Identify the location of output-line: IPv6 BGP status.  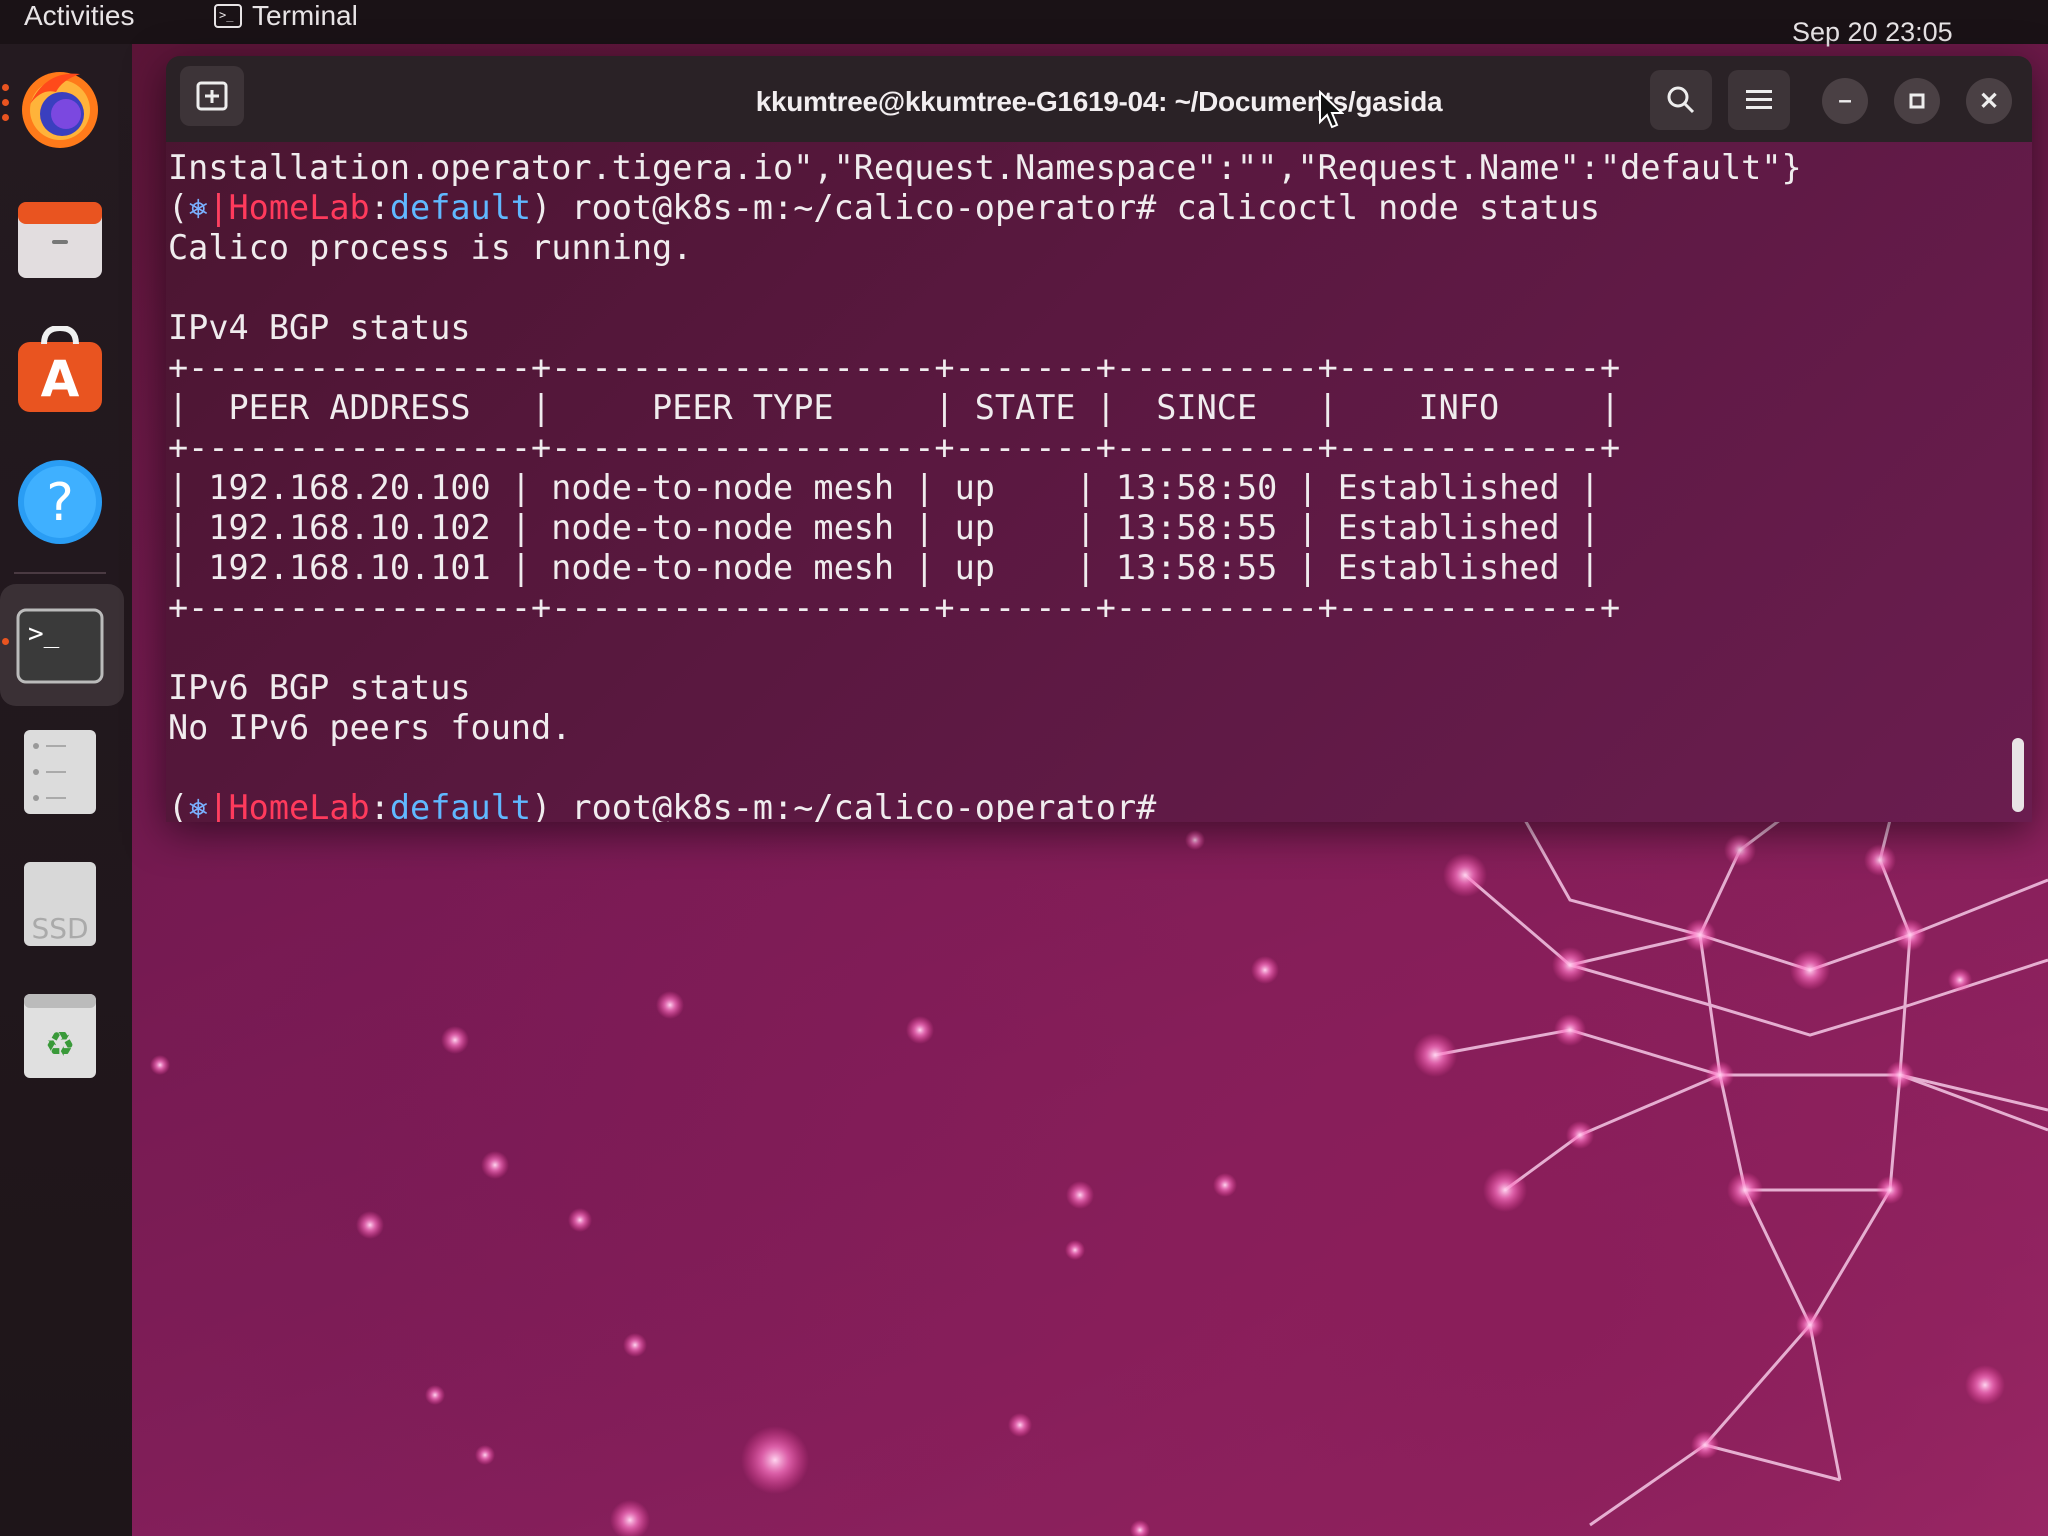
(319, 687).